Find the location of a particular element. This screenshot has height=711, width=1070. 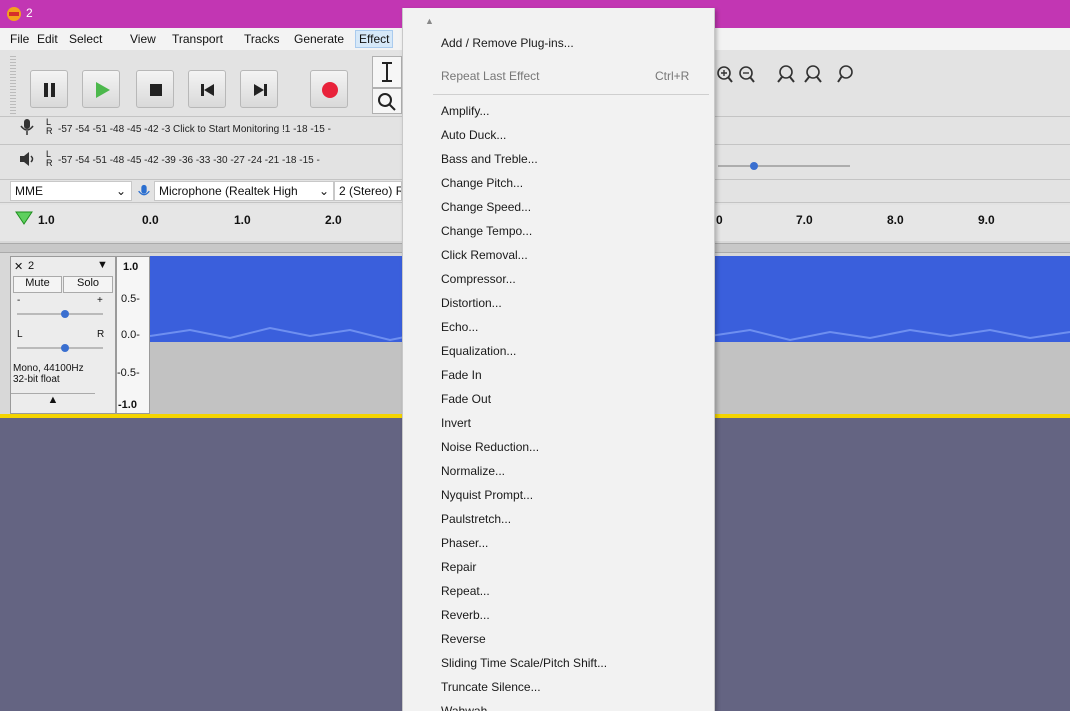

play-meter-r: R is located at coordinates (49, 163).